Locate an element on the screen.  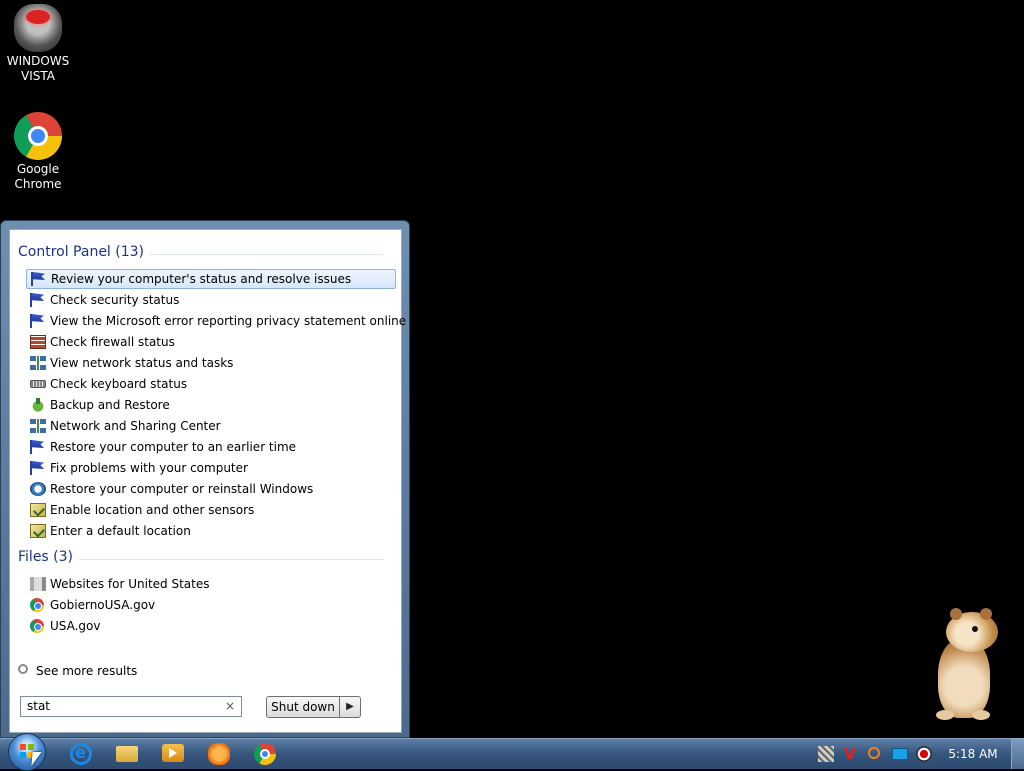
result-websites-united-states: Websites for United States is located at coordinates (211, 584).